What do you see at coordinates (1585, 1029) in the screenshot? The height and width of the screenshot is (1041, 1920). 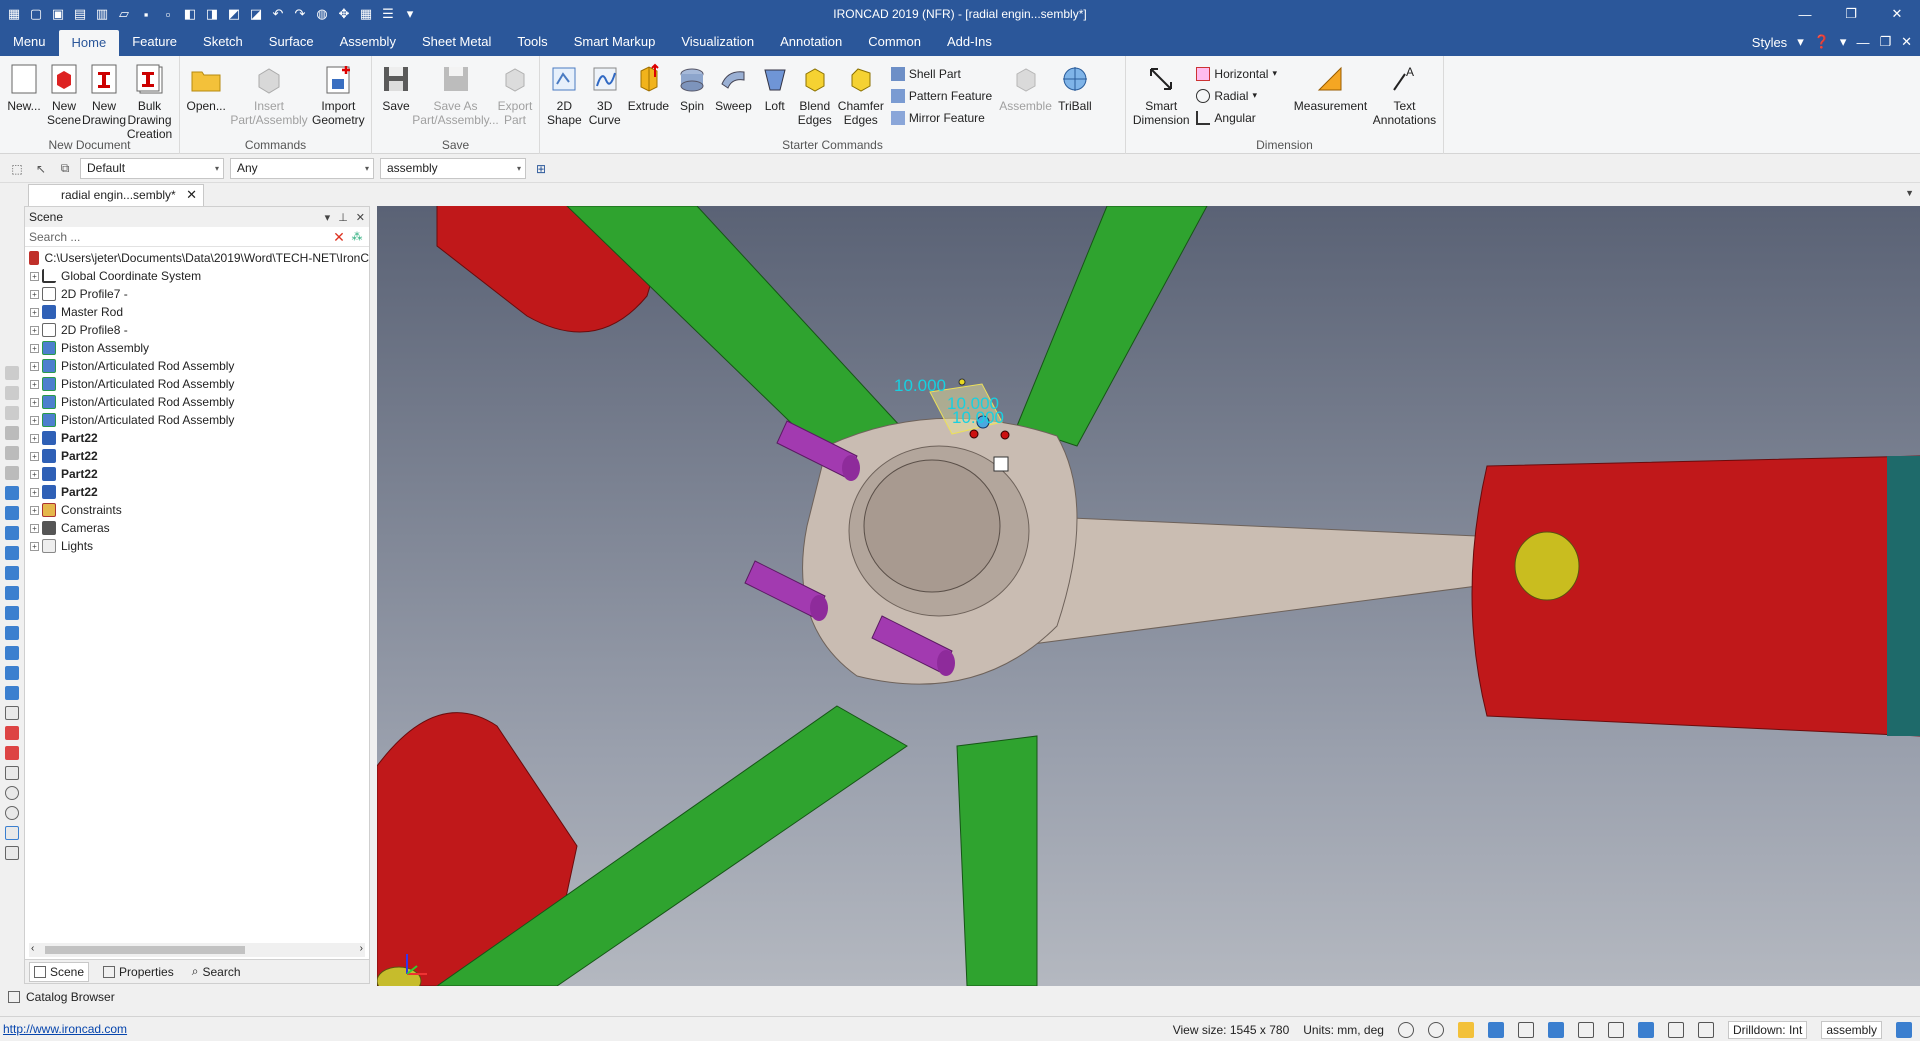 I see `section-icon` at bounding box center [1585, 1029].